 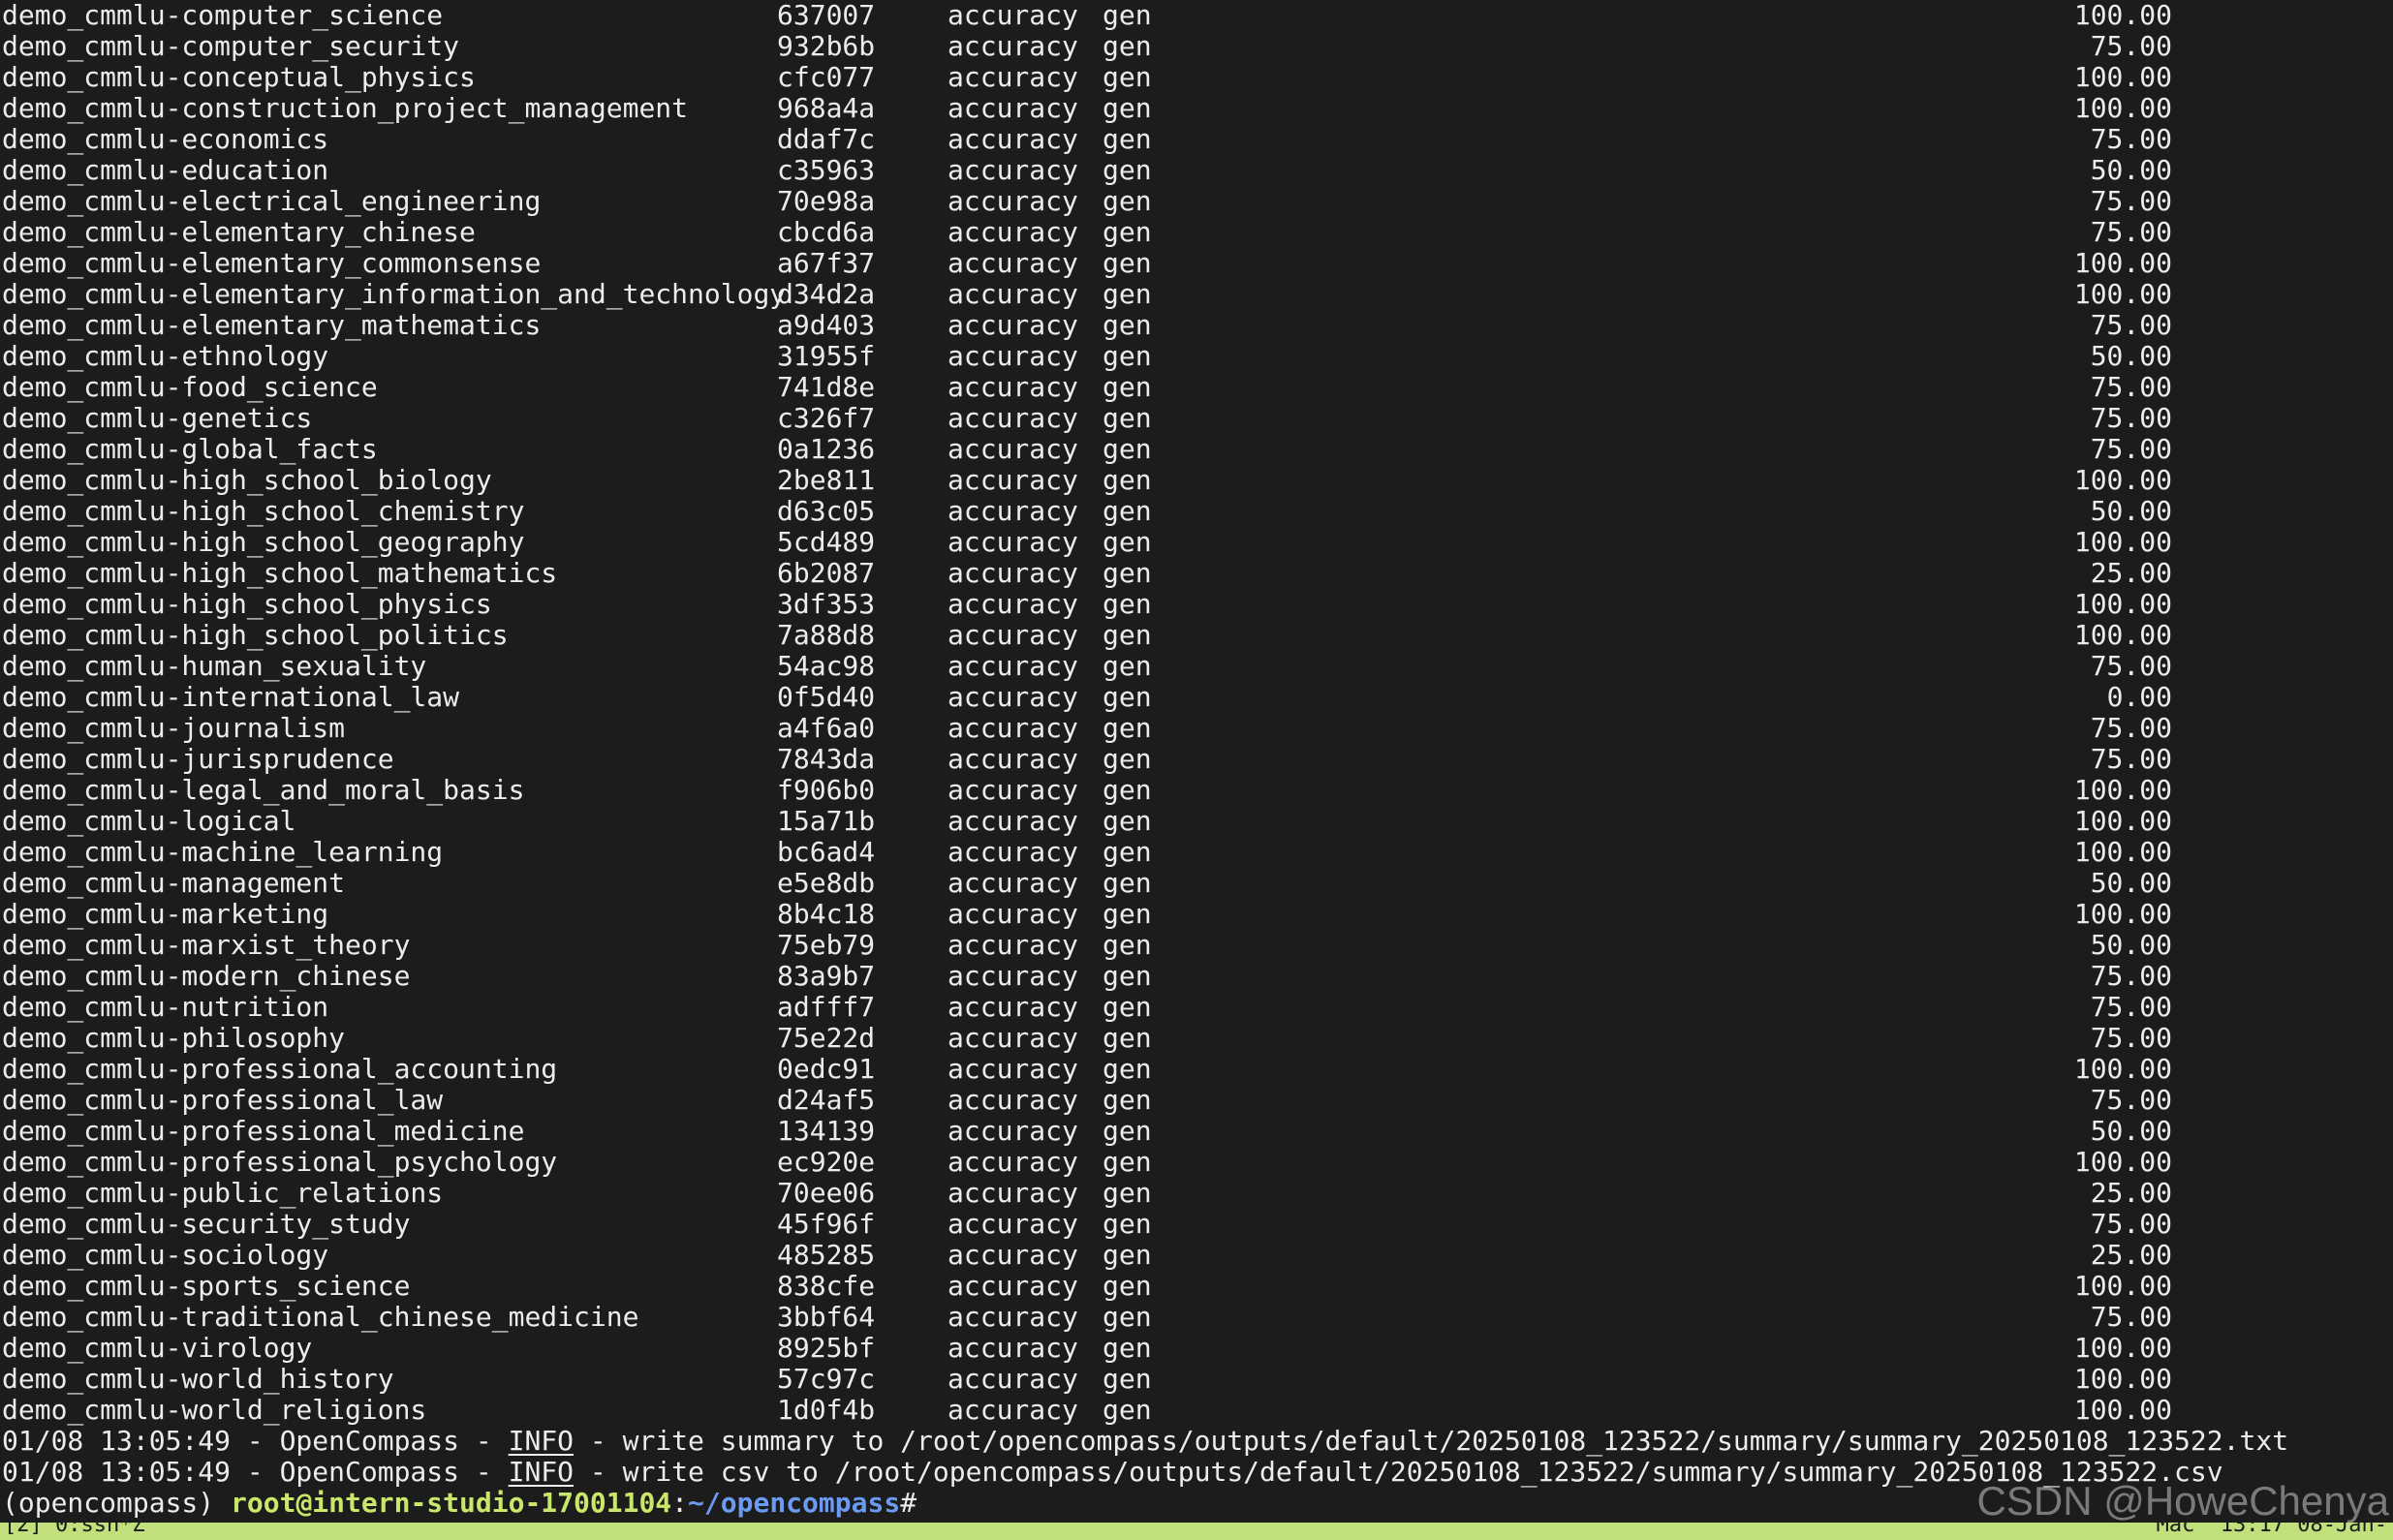 I want to click on dataset-name: demo_cmmlu-philosophy, so click(x=174, y=1038).